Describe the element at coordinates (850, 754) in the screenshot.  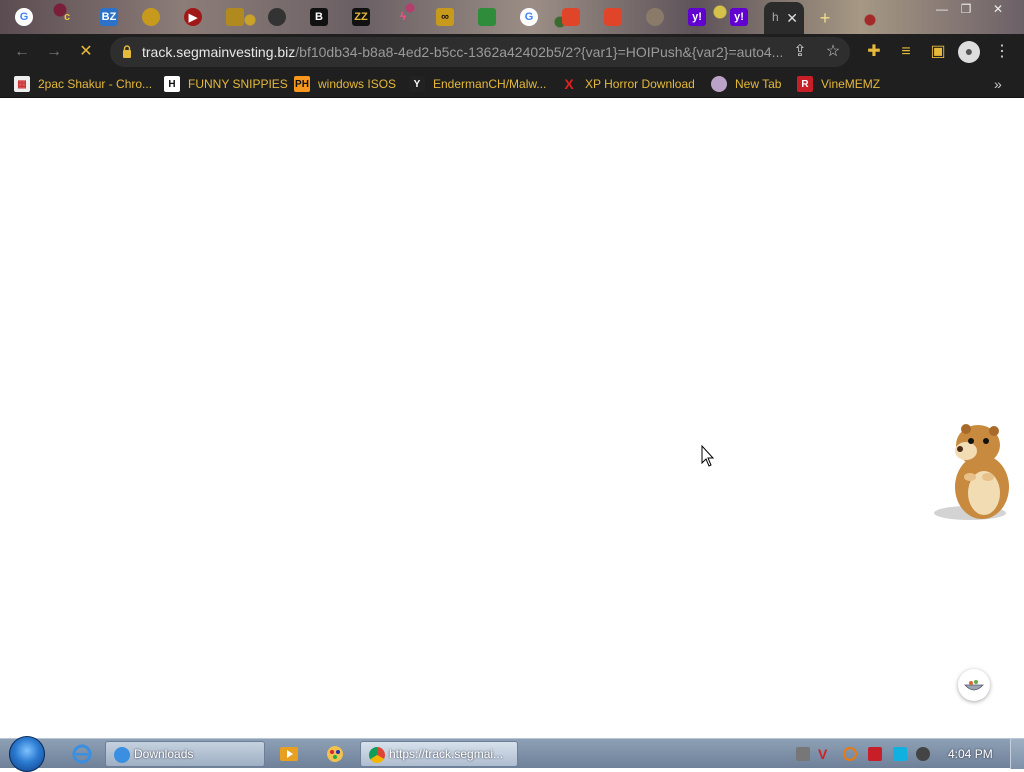
I see `tray-search-icon` at that location.